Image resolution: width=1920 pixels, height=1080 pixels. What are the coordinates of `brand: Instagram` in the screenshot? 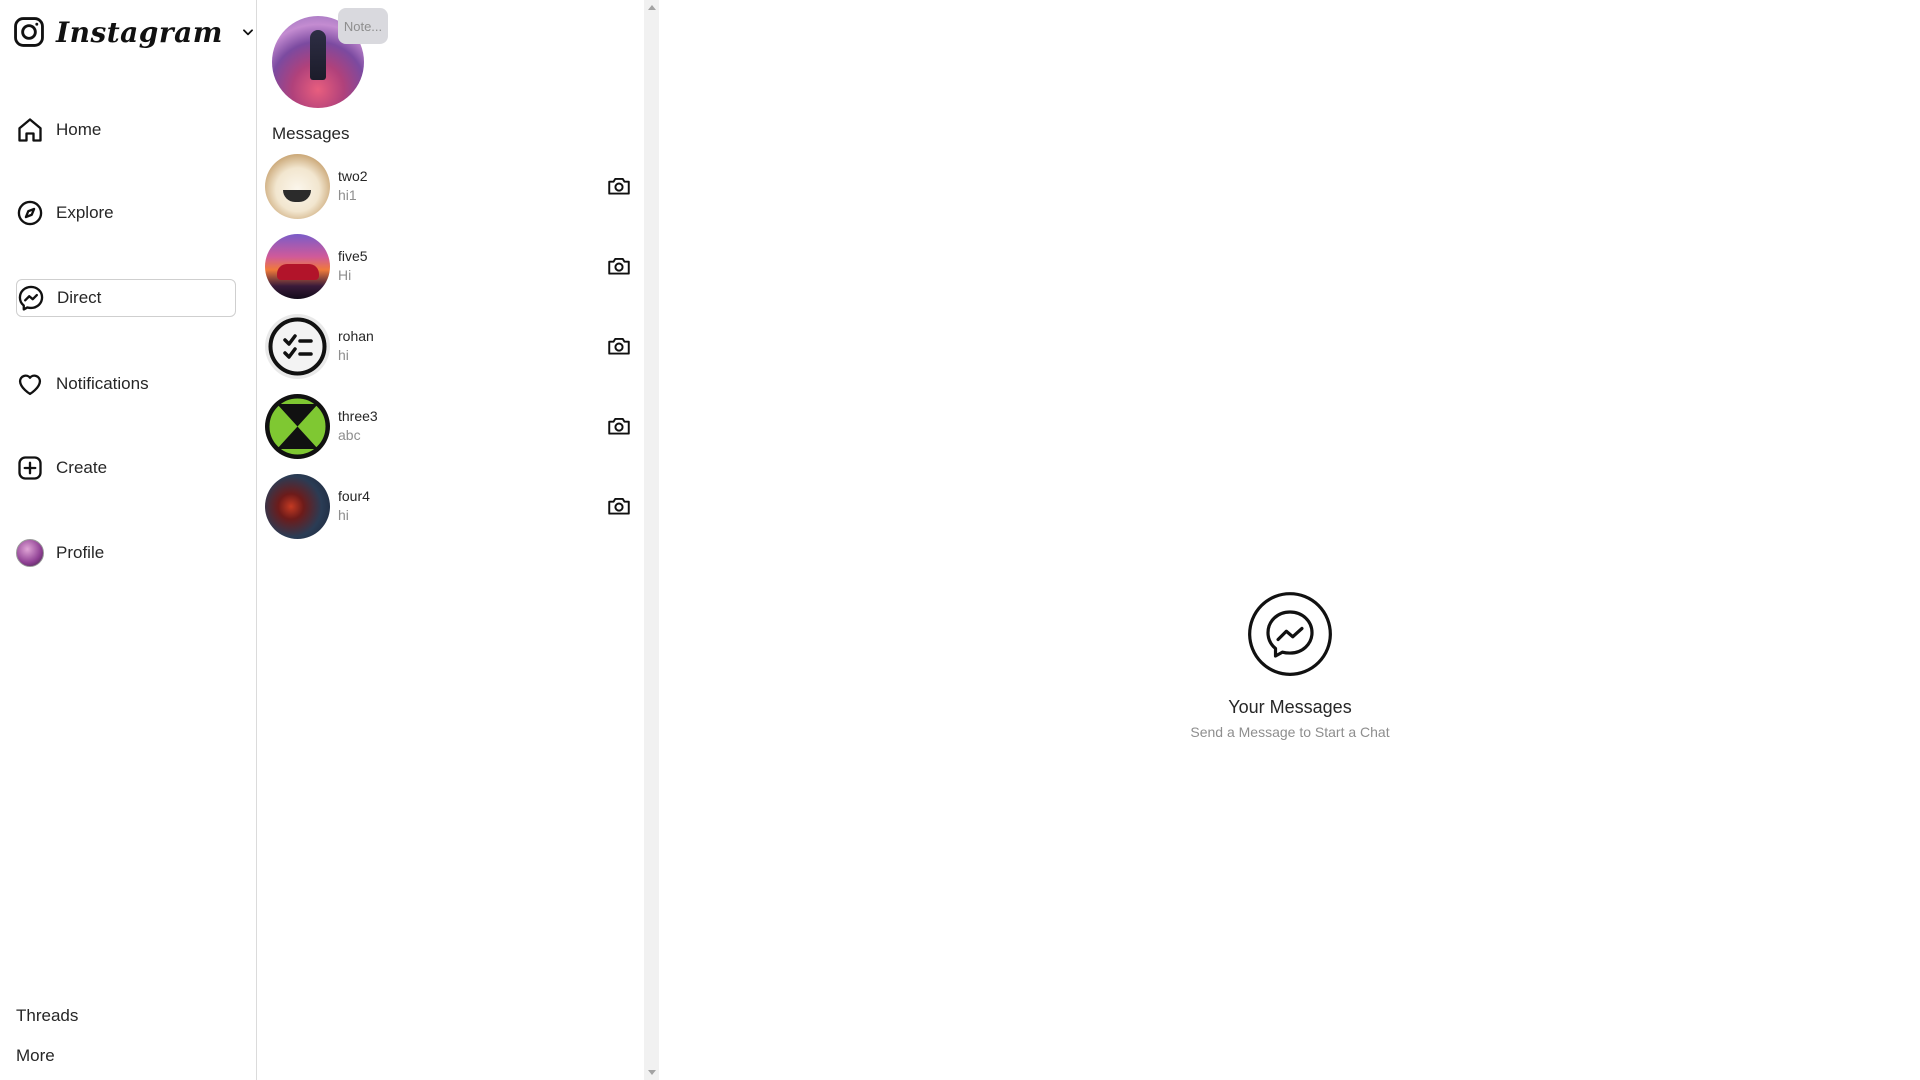 It's located at (133, 32).